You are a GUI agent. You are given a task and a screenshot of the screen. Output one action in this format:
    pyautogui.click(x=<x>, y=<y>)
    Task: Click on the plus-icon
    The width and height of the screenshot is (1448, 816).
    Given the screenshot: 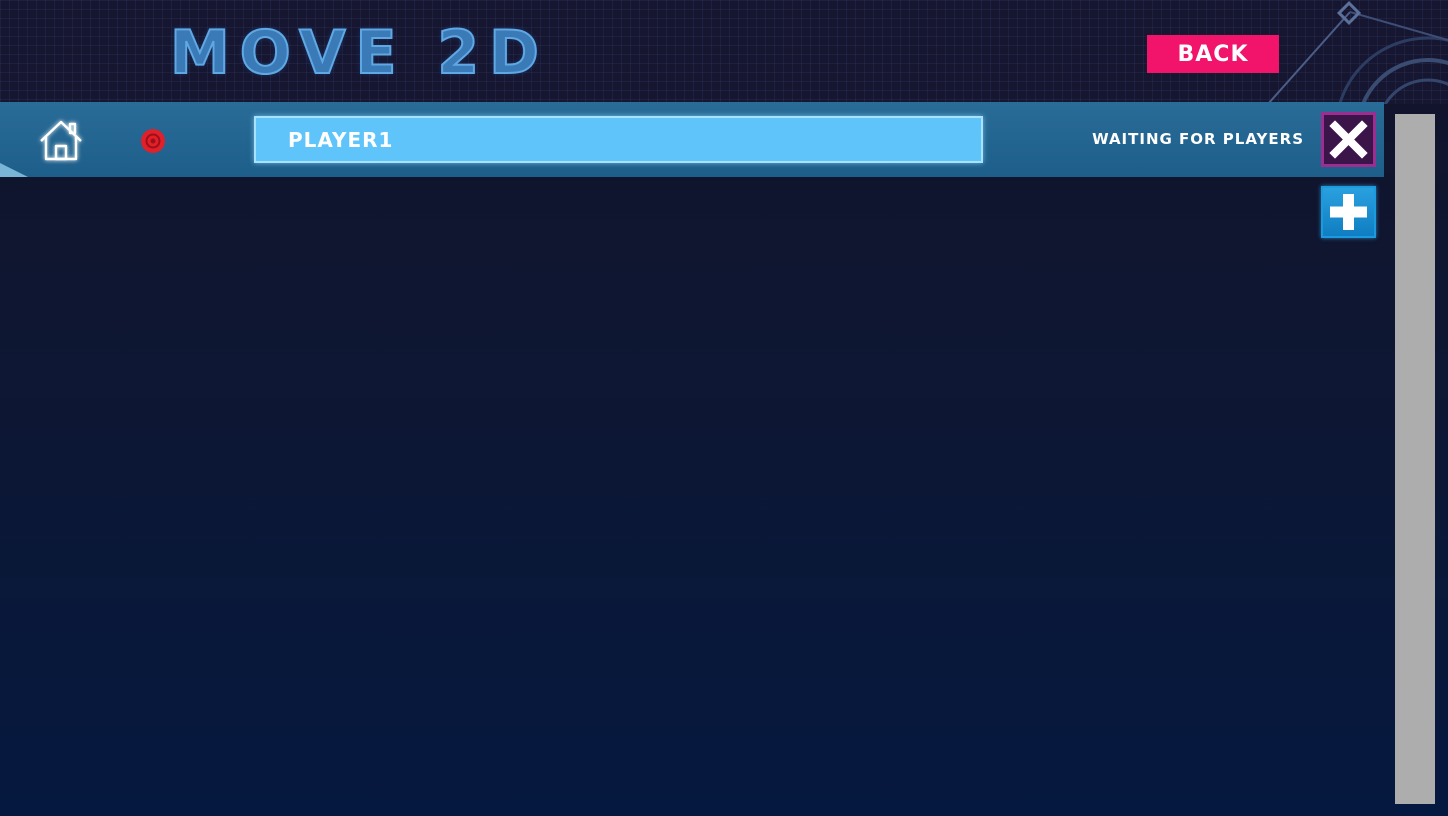 What is the action you would take?
    pyautogui.click(x=1348, y=212)
    